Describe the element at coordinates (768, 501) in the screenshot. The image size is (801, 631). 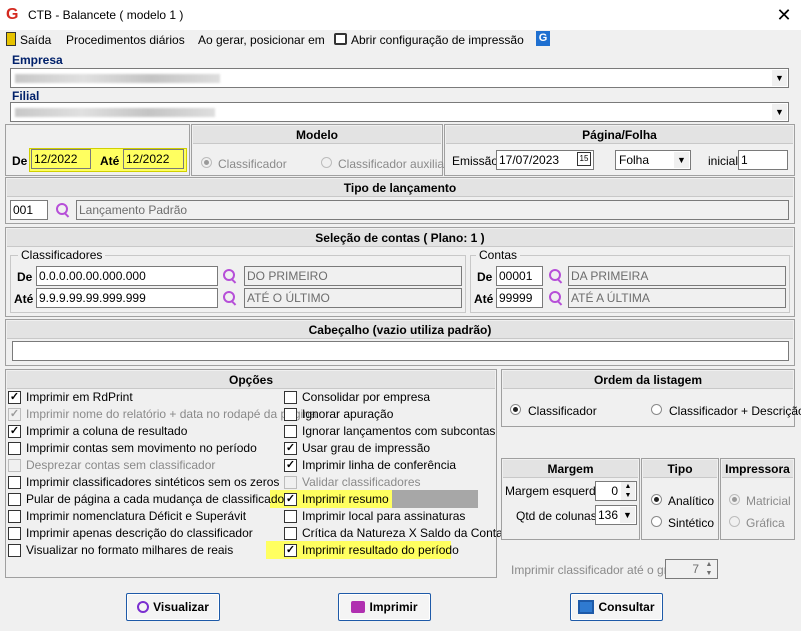
I see `impressora-matricial-label: Matricial` at that location.